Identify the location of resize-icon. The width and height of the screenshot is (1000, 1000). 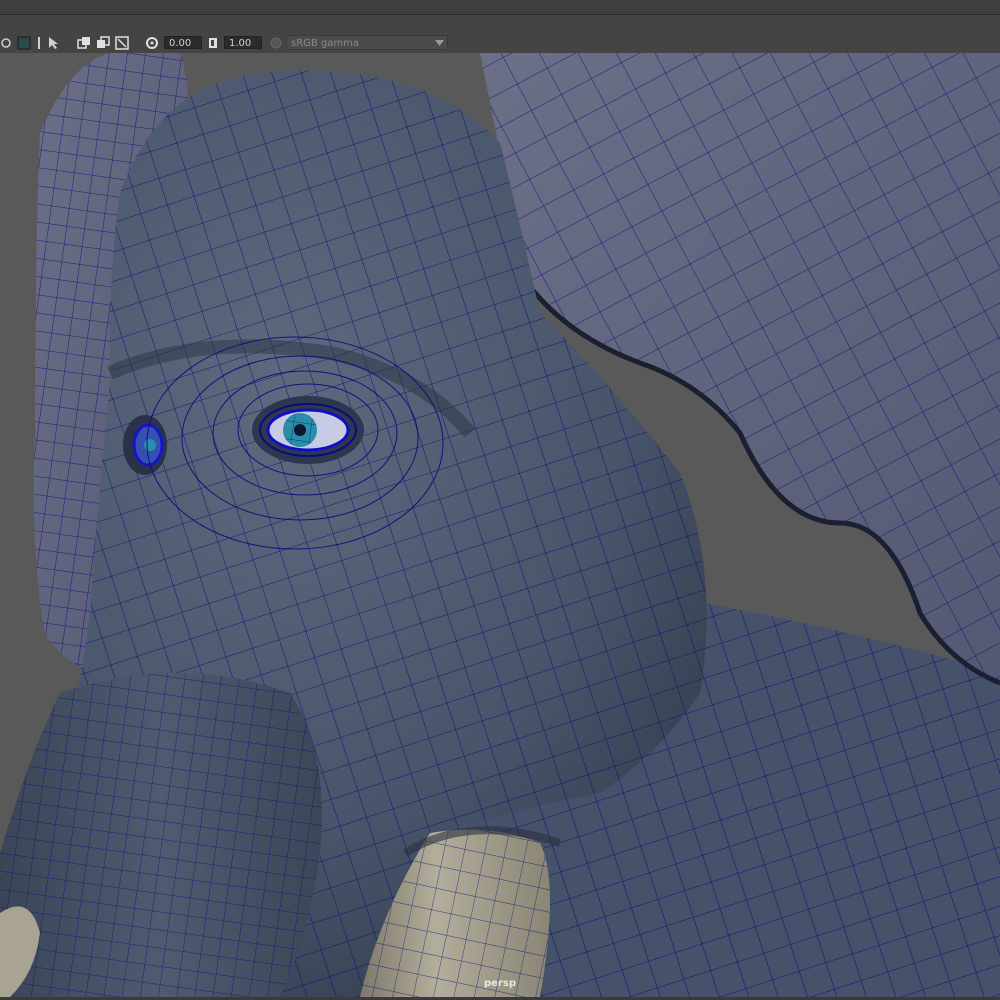
(122, 43).